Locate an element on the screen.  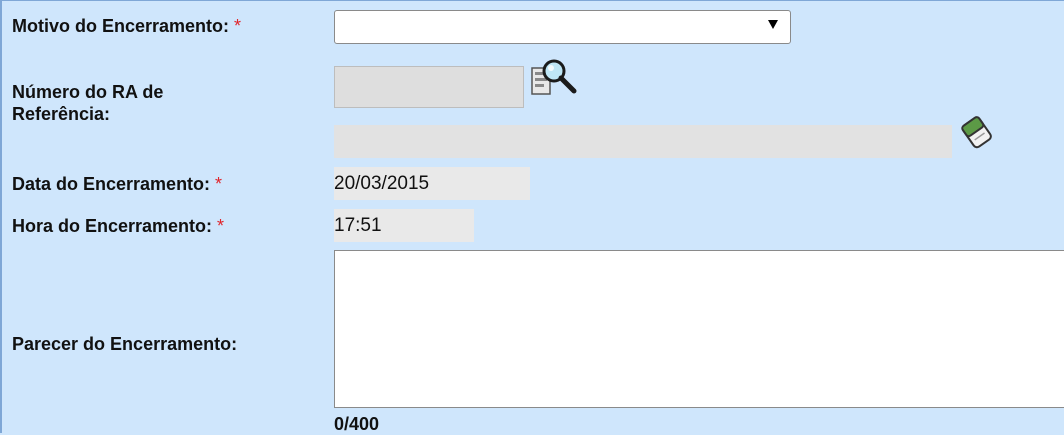
motivo-select is located at coordinates (562, 27).